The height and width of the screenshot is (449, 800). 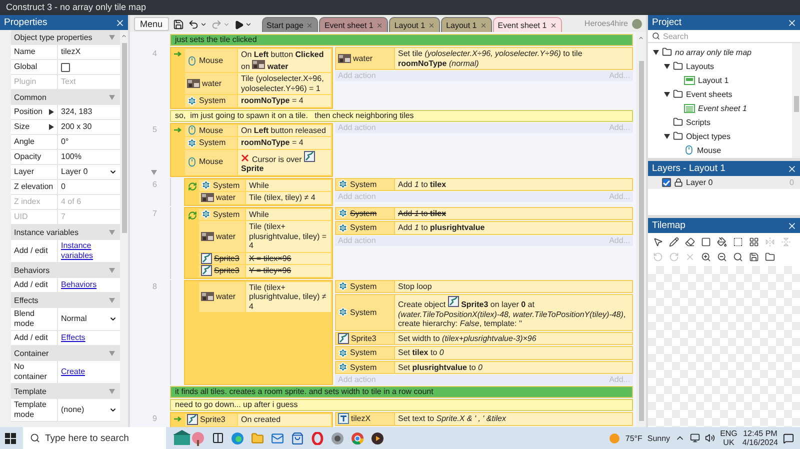 What do you see at coordinates (706, 257) in the screenshot?
I see `zoom-in-icon` at bounding box center [706, 257].